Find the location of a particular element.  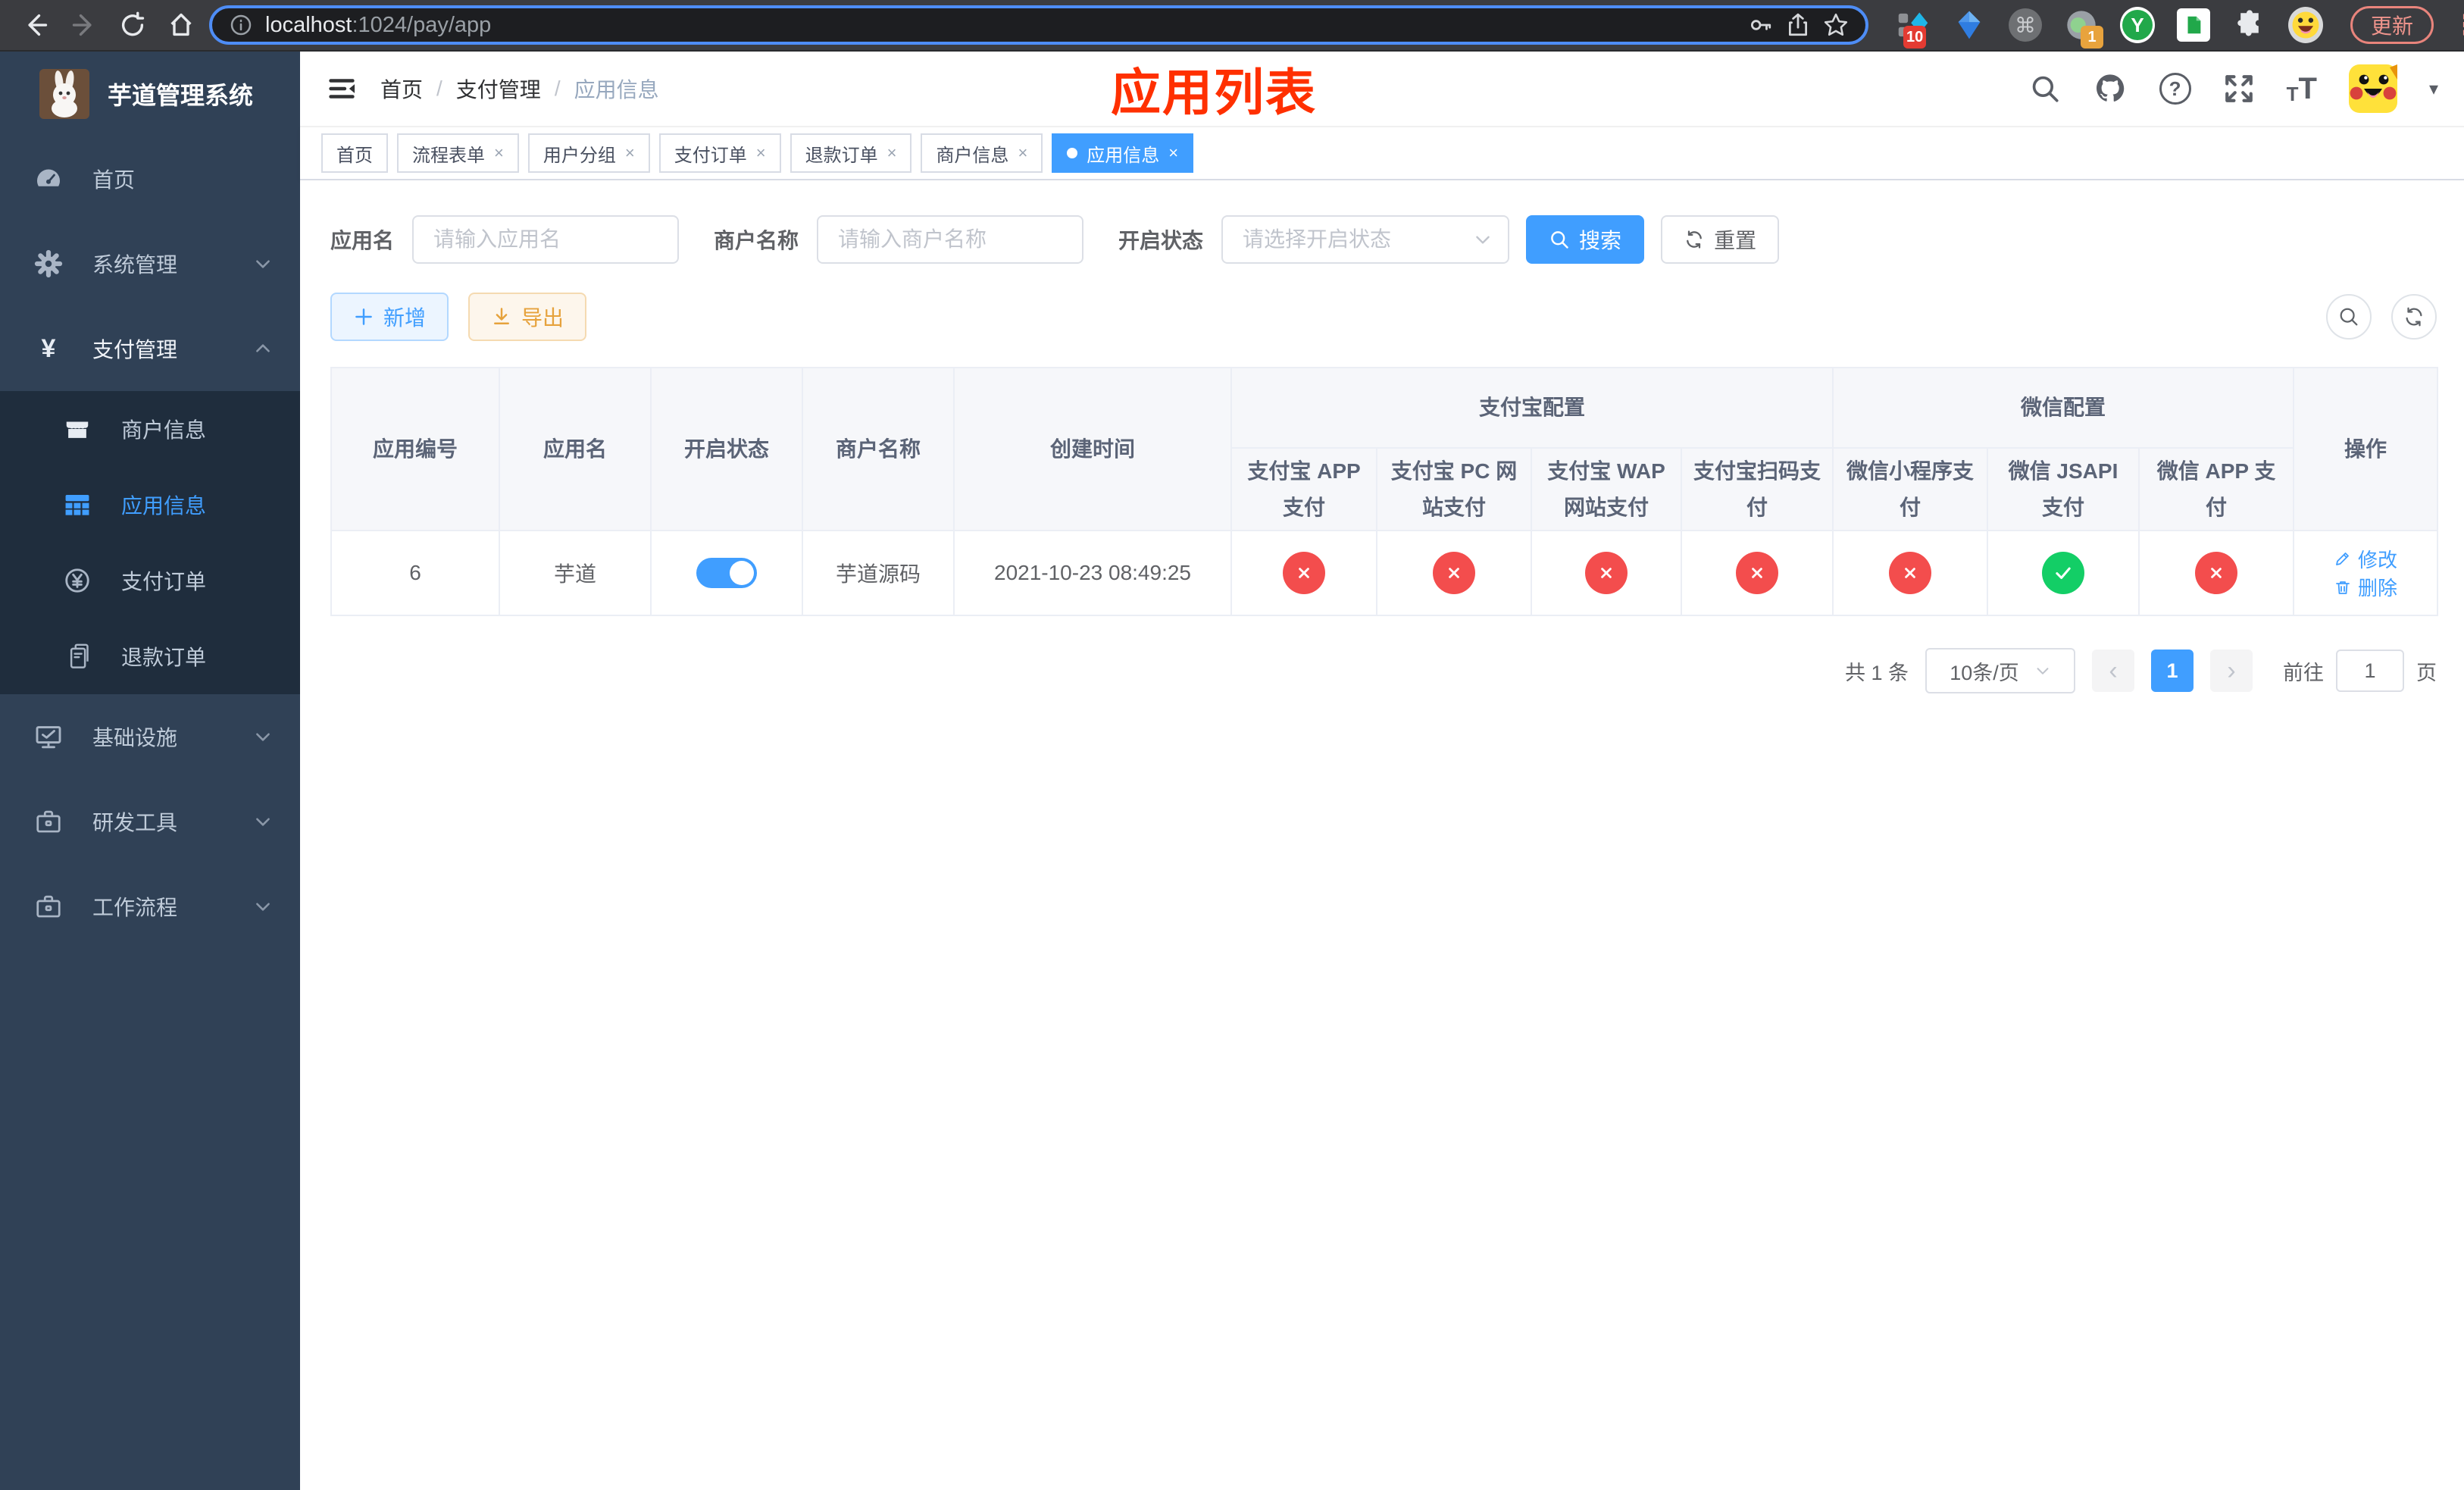

next-page-button: › is located at coordinates (2231, 672).